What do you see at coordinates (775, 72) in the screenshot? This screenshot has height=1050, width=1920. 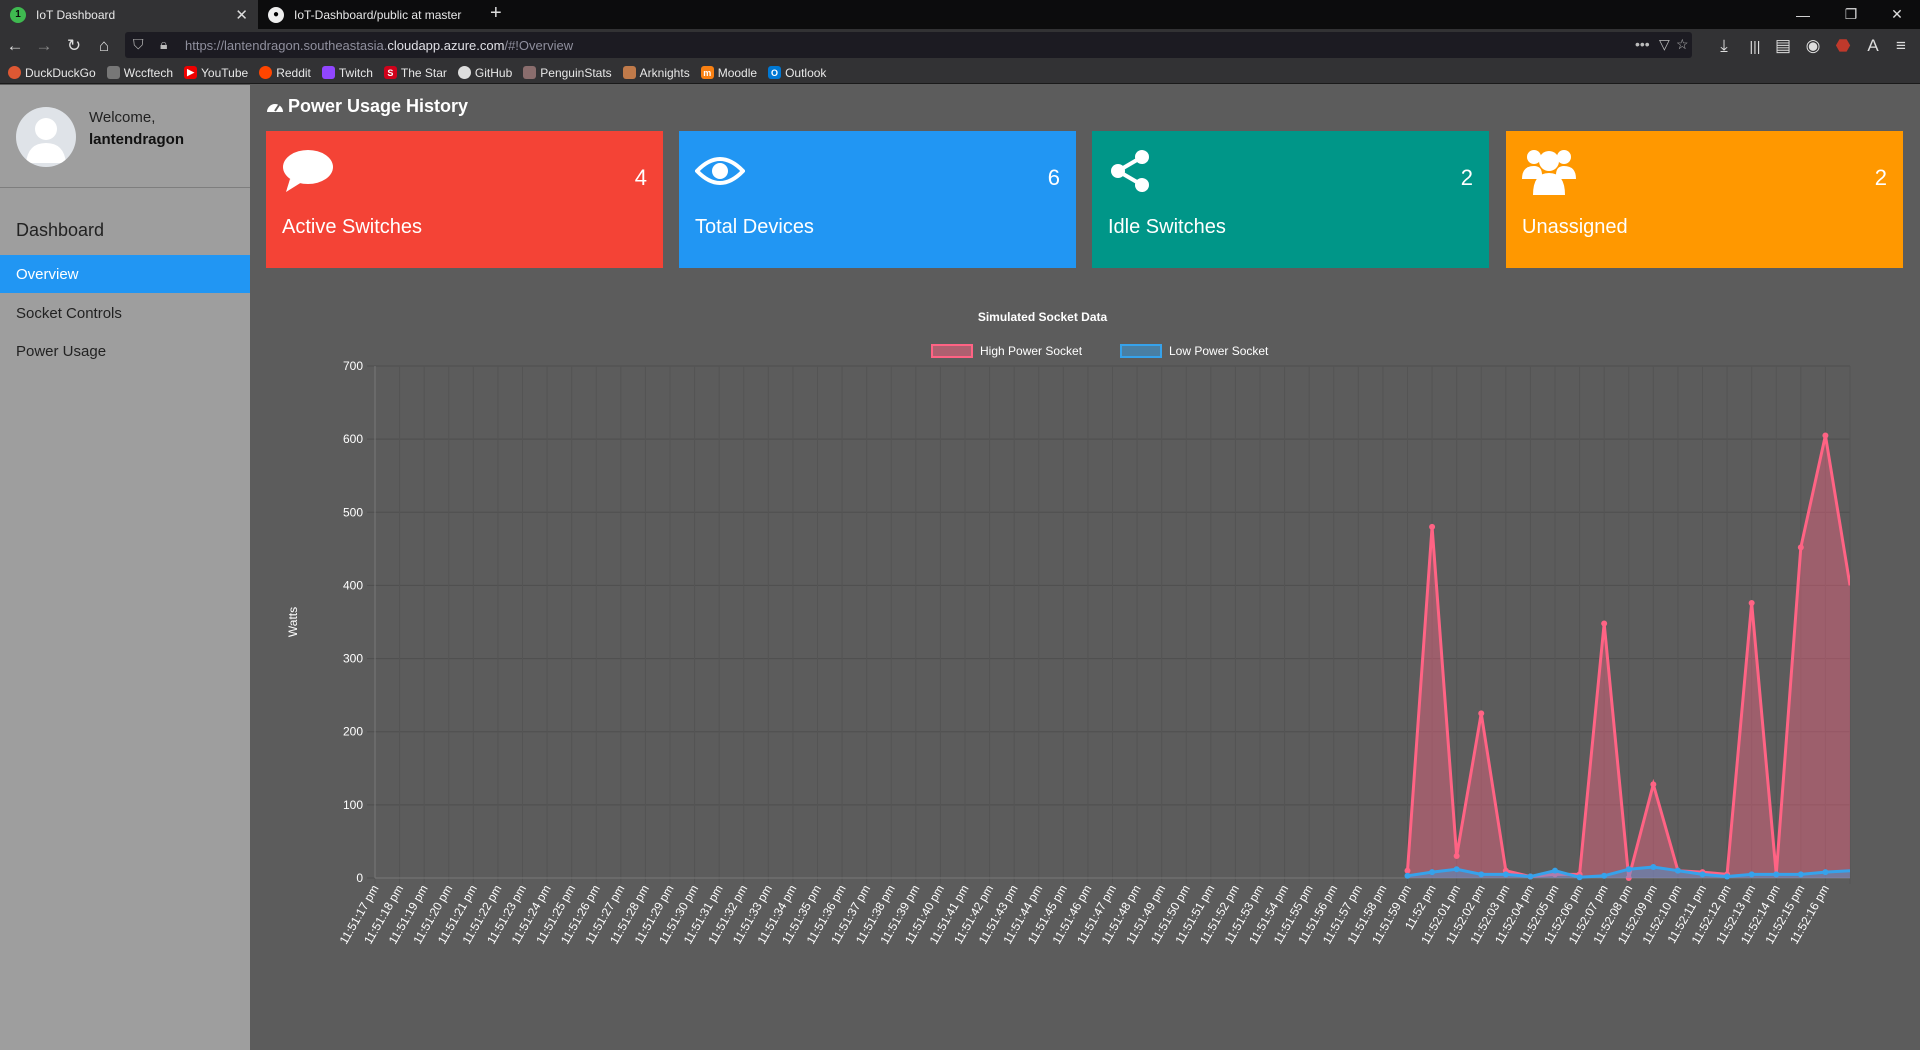 I see `outlook-icon: O` at bounding box center [775, 72].